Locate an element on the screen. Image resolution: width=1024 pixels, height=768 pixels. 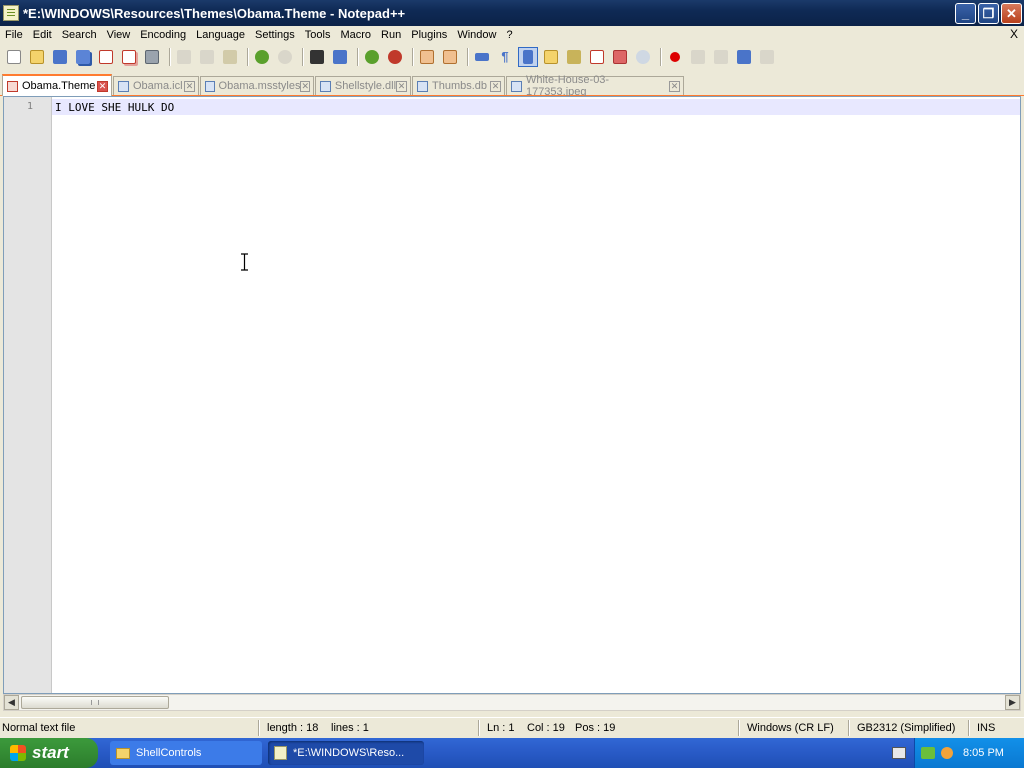
toolbar: ¶ is located at coordinates (512, 57).